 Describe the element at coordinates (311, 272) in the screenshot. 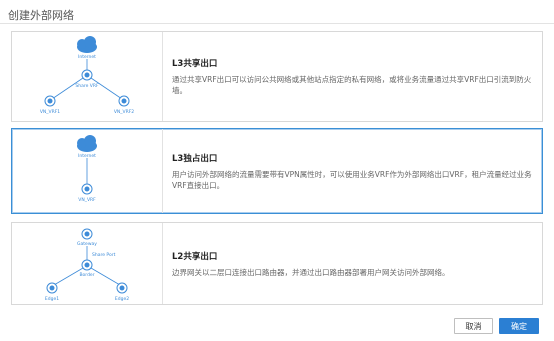

I see `option-description: 边界网关以二层口连接出口路由器，并通过出口路由器部署用户网关访问外部网络。` at that location.